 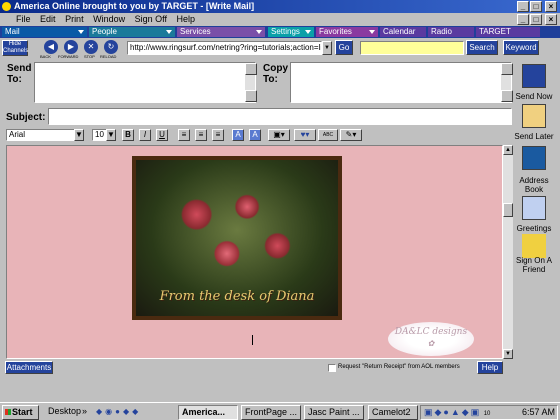 I want to click on align-left-icon: ≡, so click(x=184, y=135).